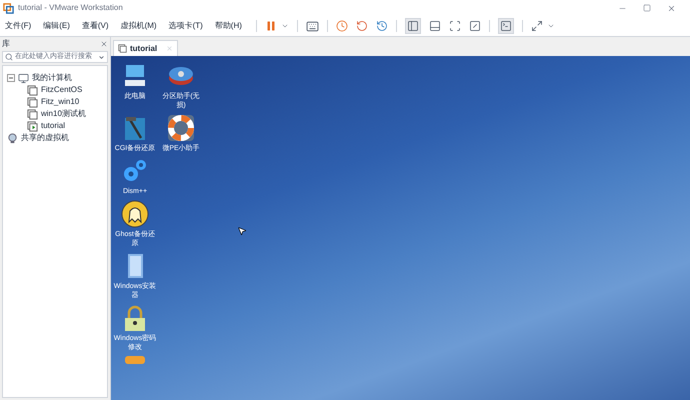 The width and height of the screenshot is (690, 400). I want to click on clock-icon, so click(342, 26).